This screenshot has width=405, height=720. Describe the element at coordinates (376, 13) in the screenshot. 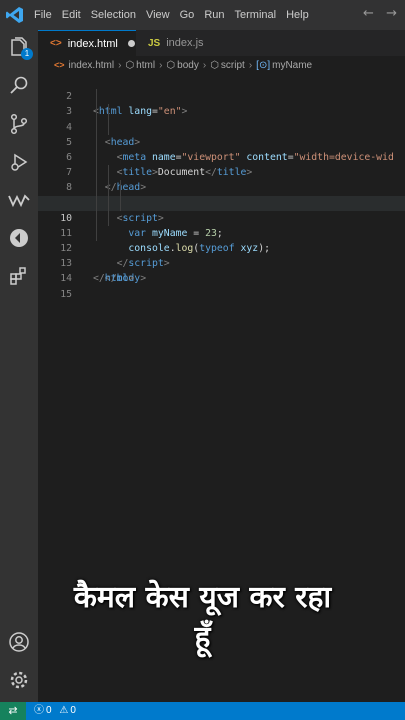

I see `nav-arrows: ← →` at that location.